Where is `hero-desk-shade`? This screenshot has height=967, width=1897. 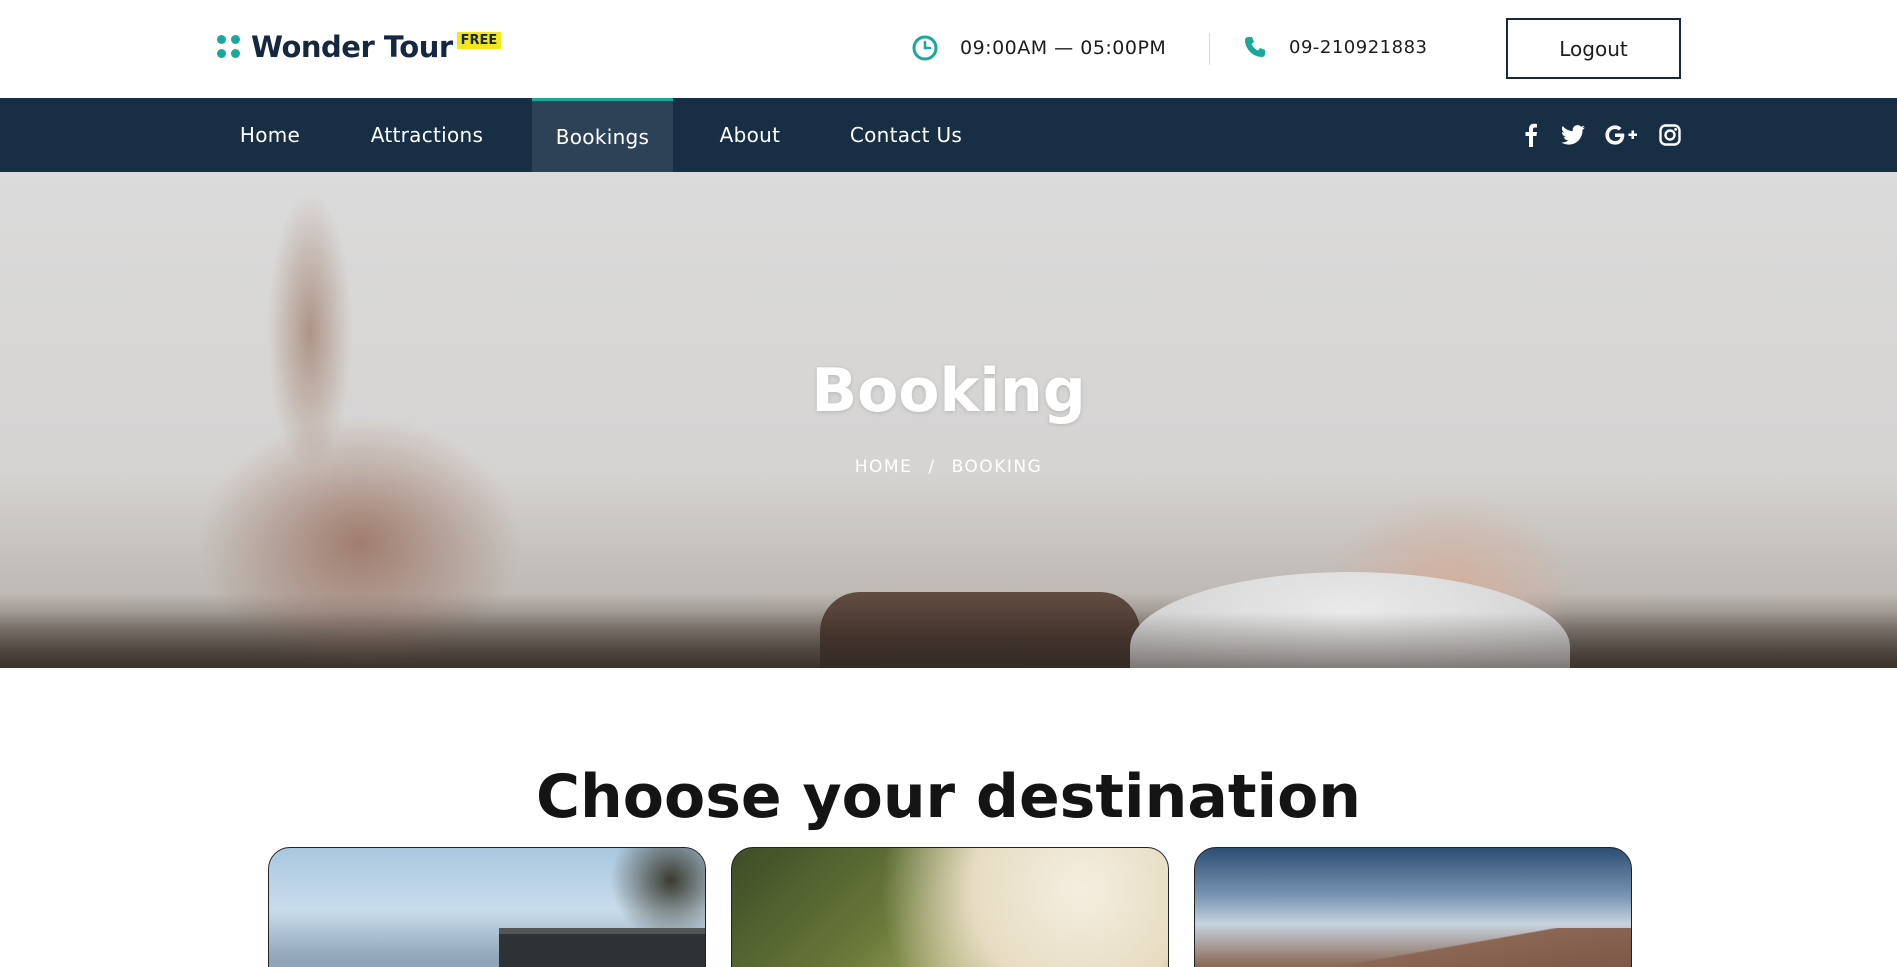
hero-desk-shade is located at coordinates (948, 640).